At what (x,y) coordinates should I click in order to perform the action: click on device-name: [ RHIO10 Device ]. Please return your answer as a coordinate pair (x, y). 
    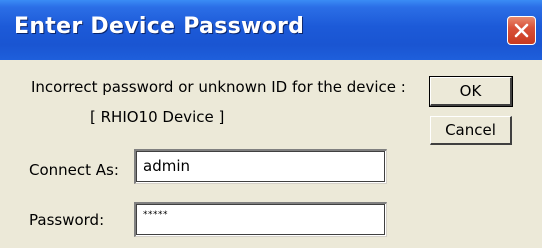
    Looking at the image, I should click on (157, 117).